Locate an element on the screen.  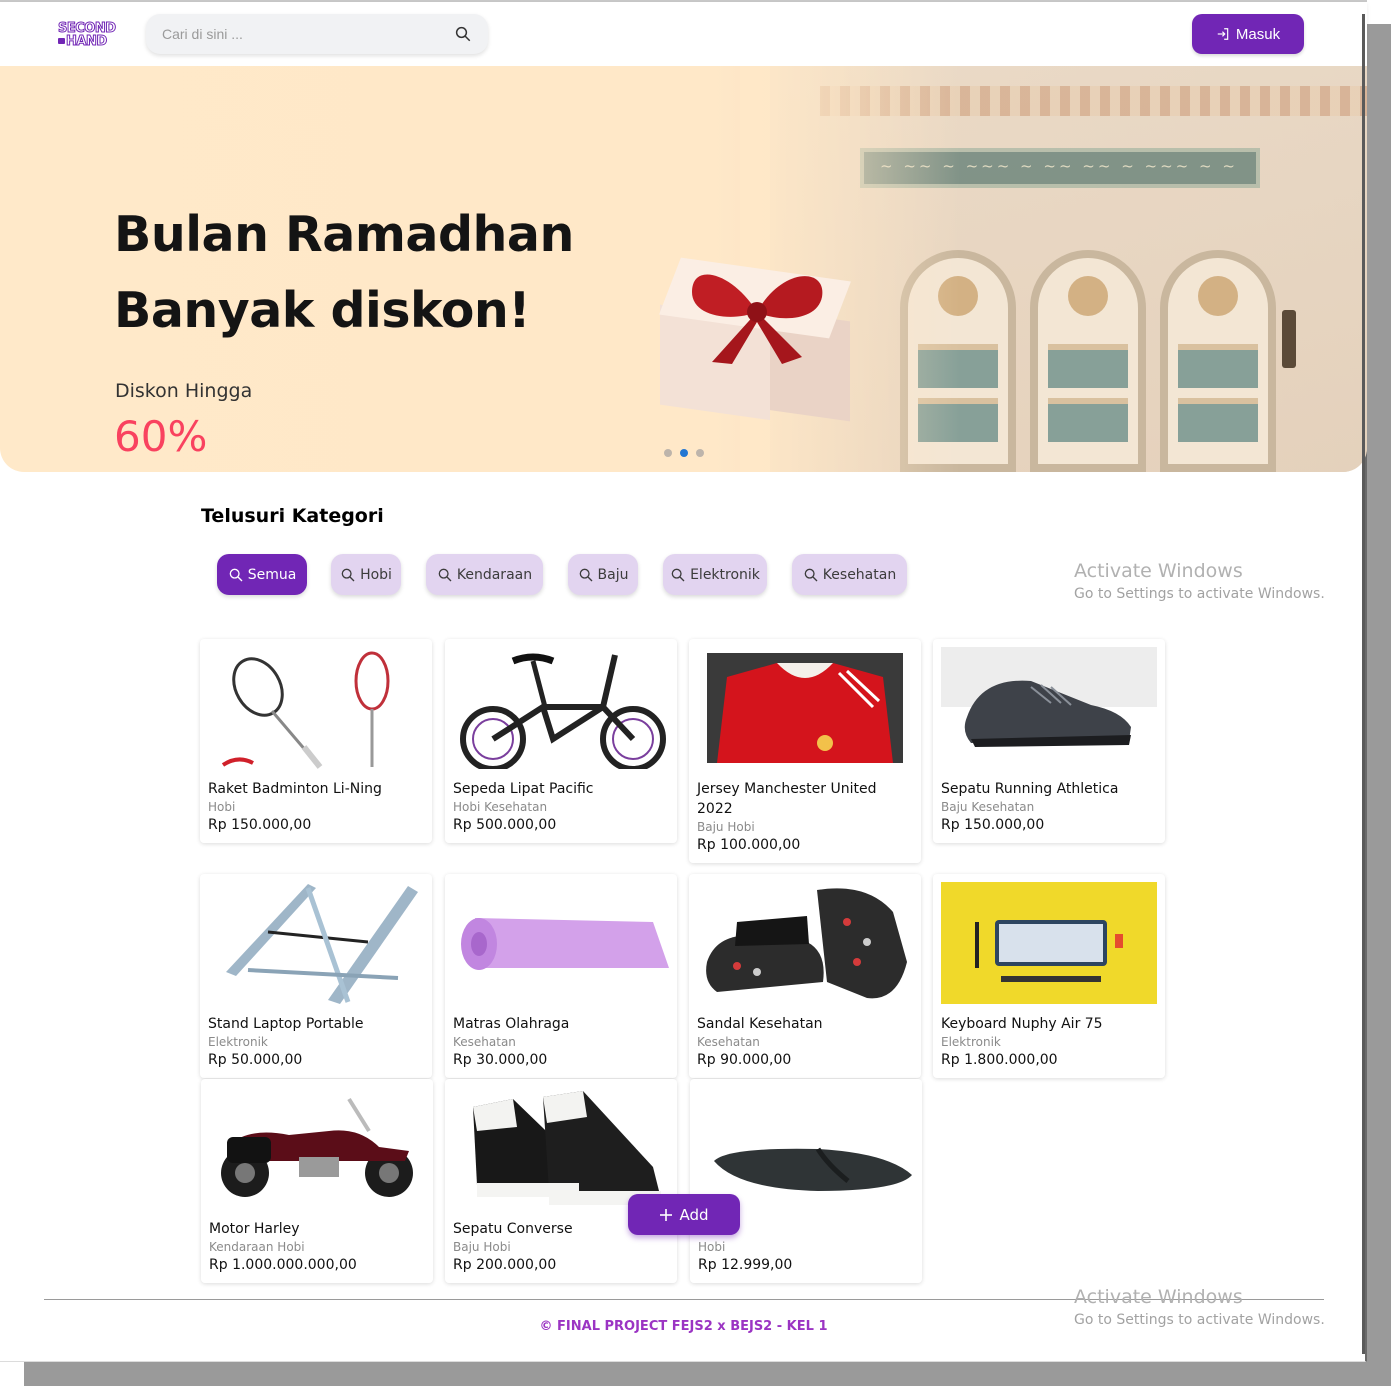
login-button: Masuk is located at coordinates (1248, 34).